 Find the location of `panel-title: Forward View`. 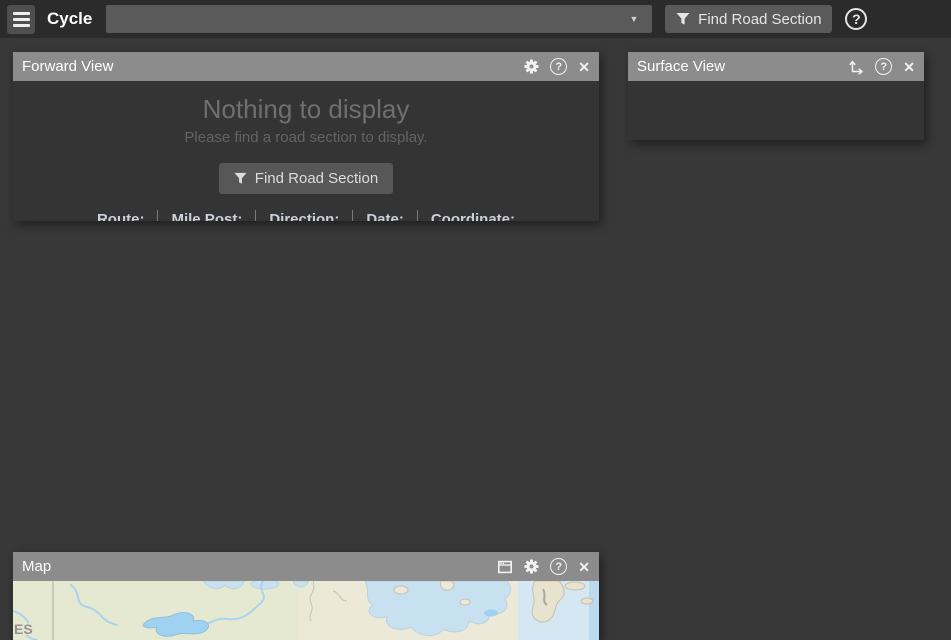

panel-title: Forward View is located at coordinates (68, 66).